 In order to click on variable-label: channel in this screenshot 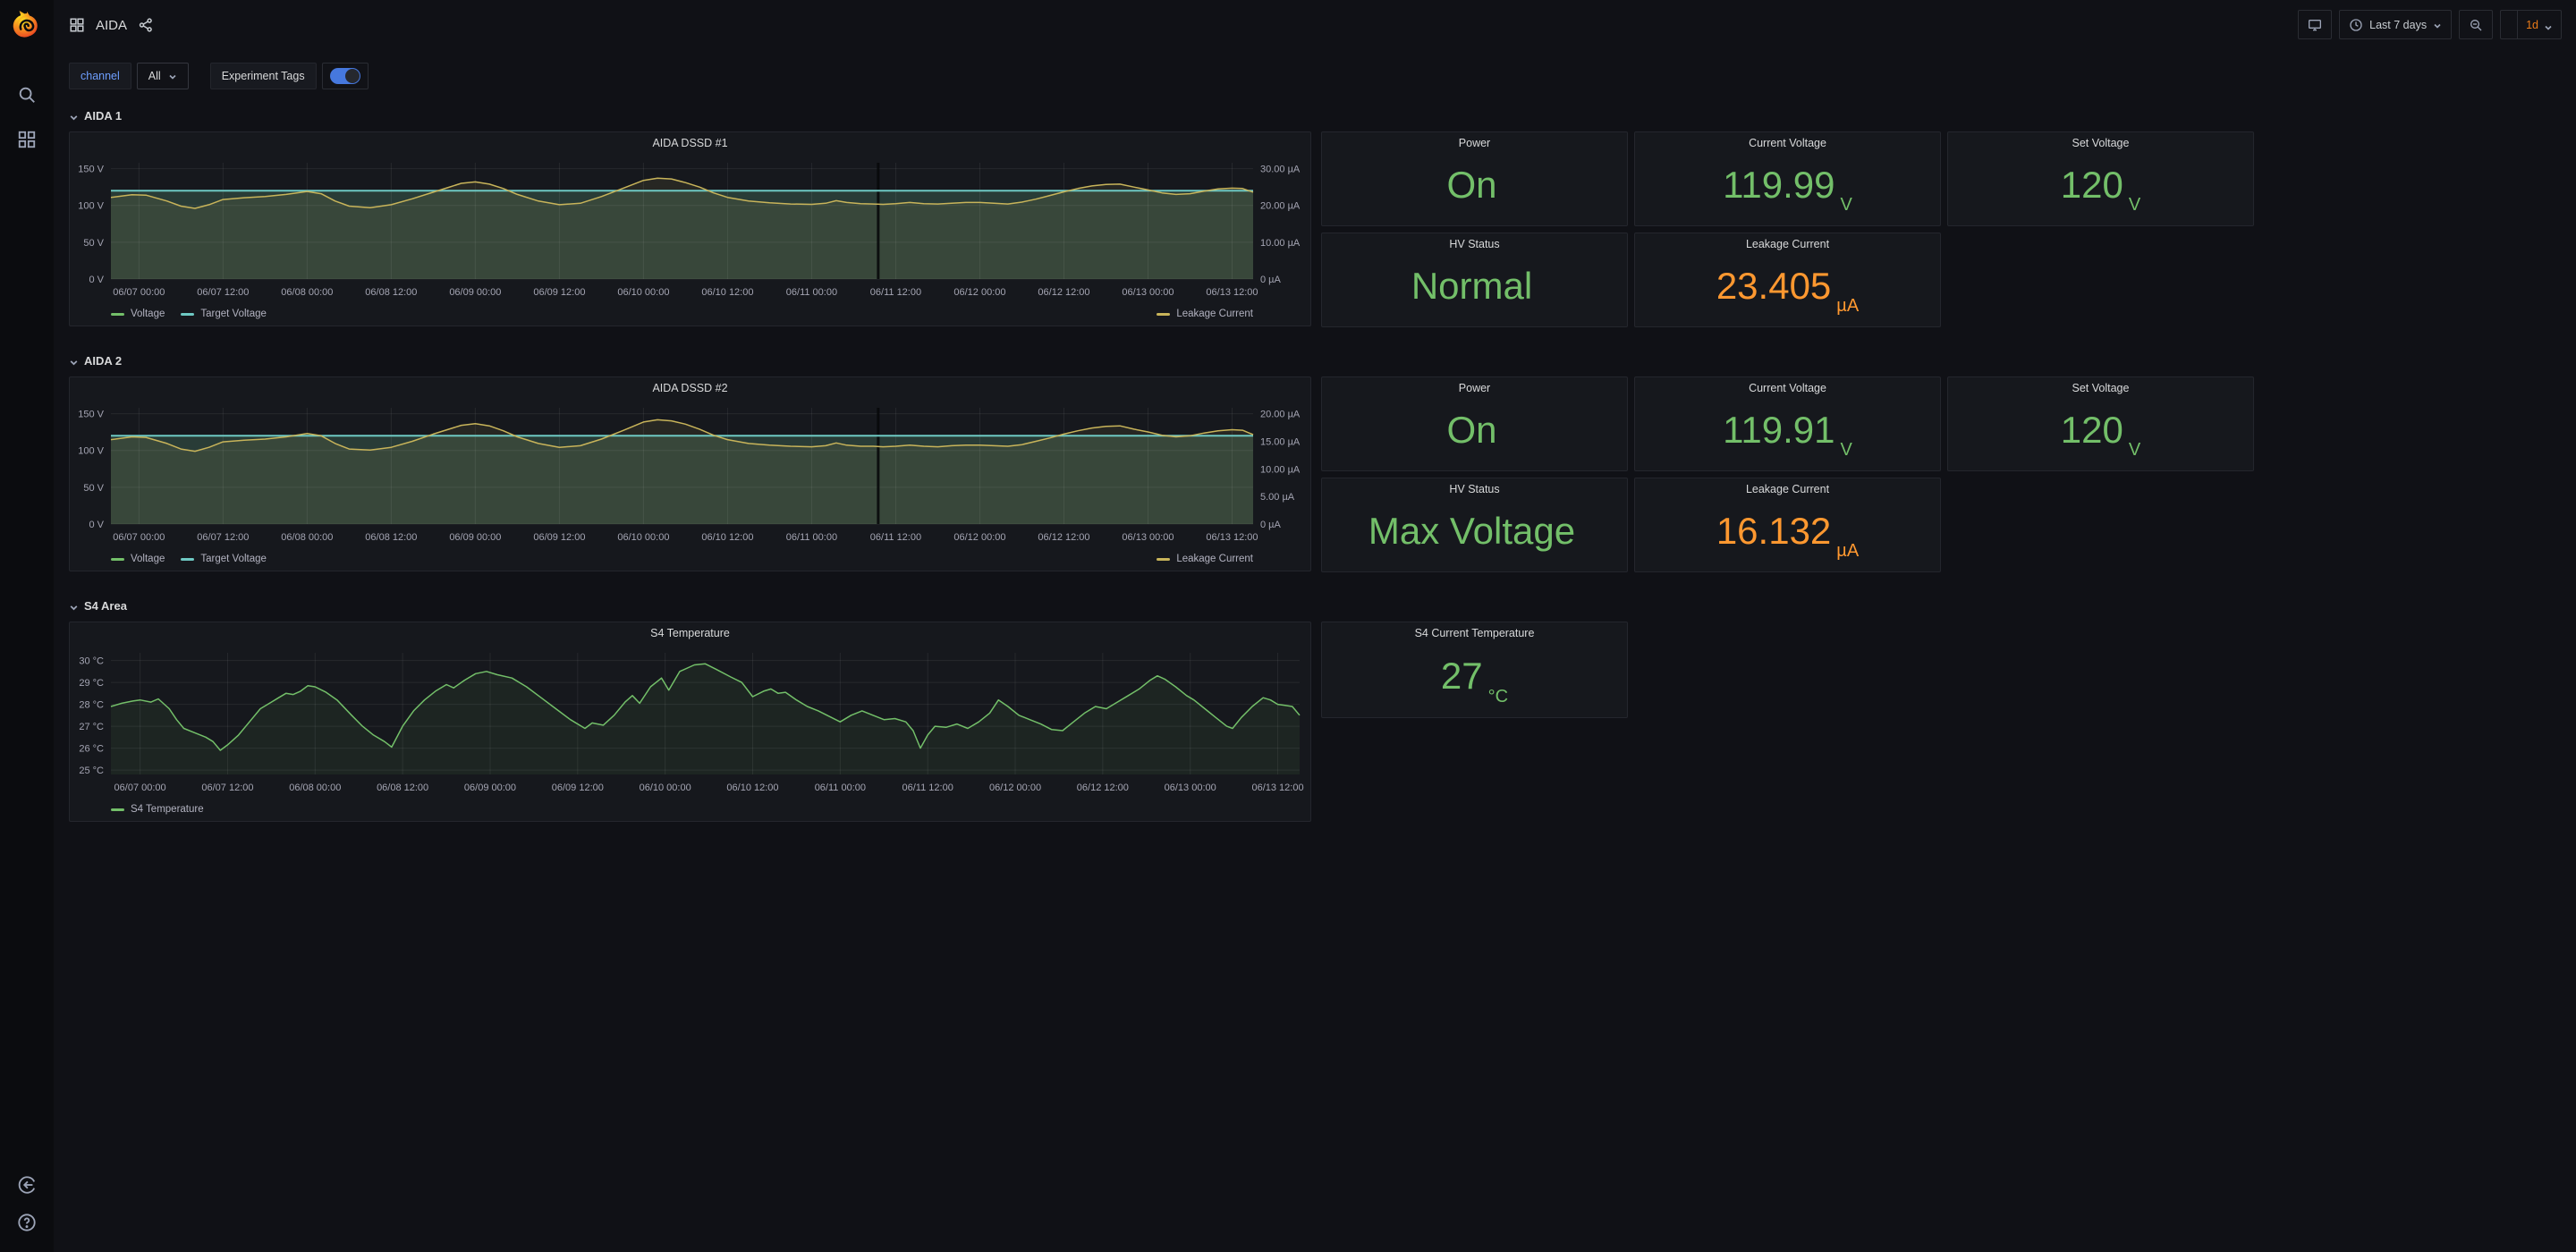, I will do `click(100, 76)`.